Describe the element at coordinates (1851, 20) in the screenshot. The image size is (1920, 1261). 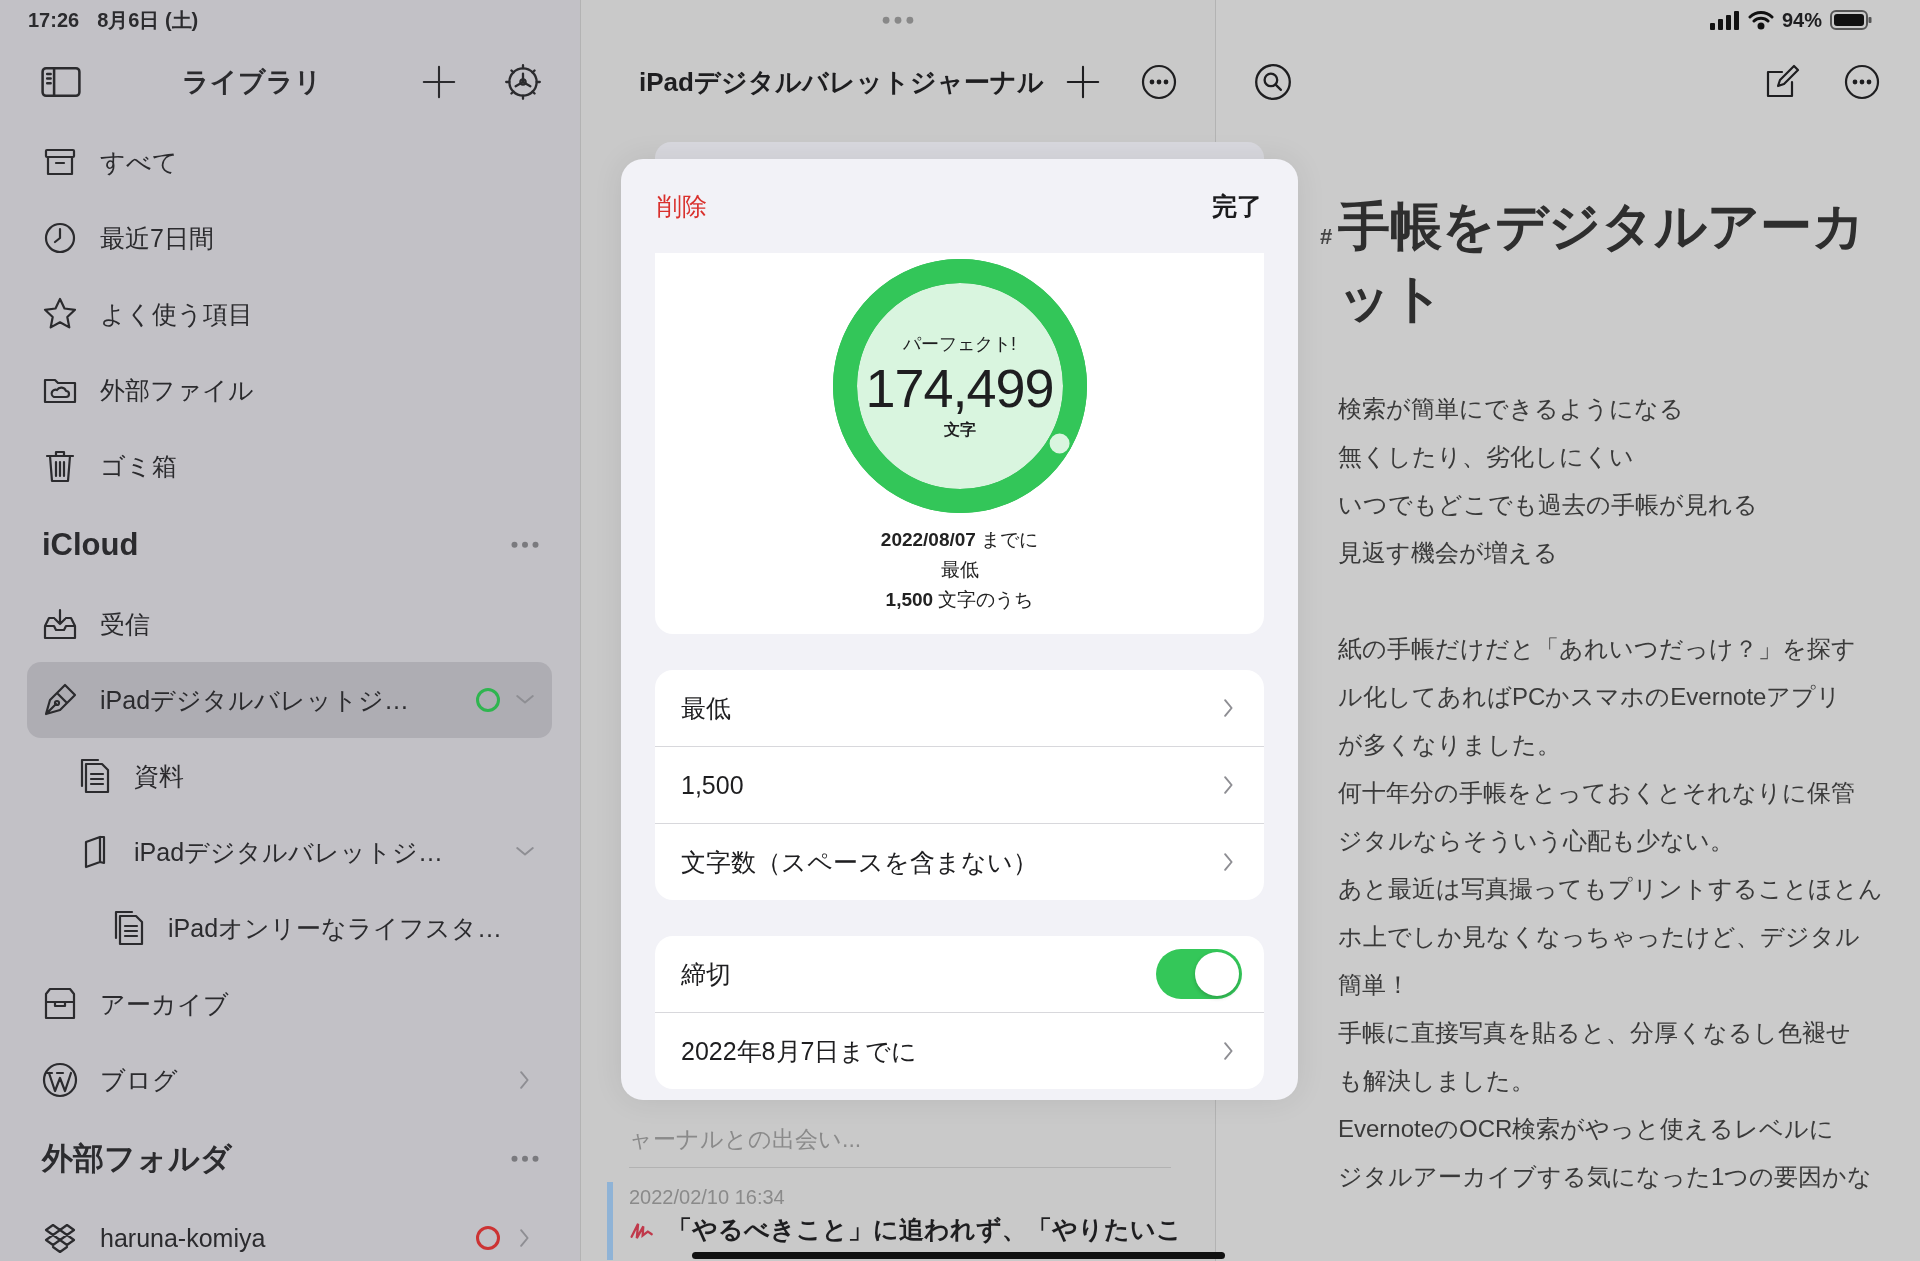
I see `battery-icon` at that location.